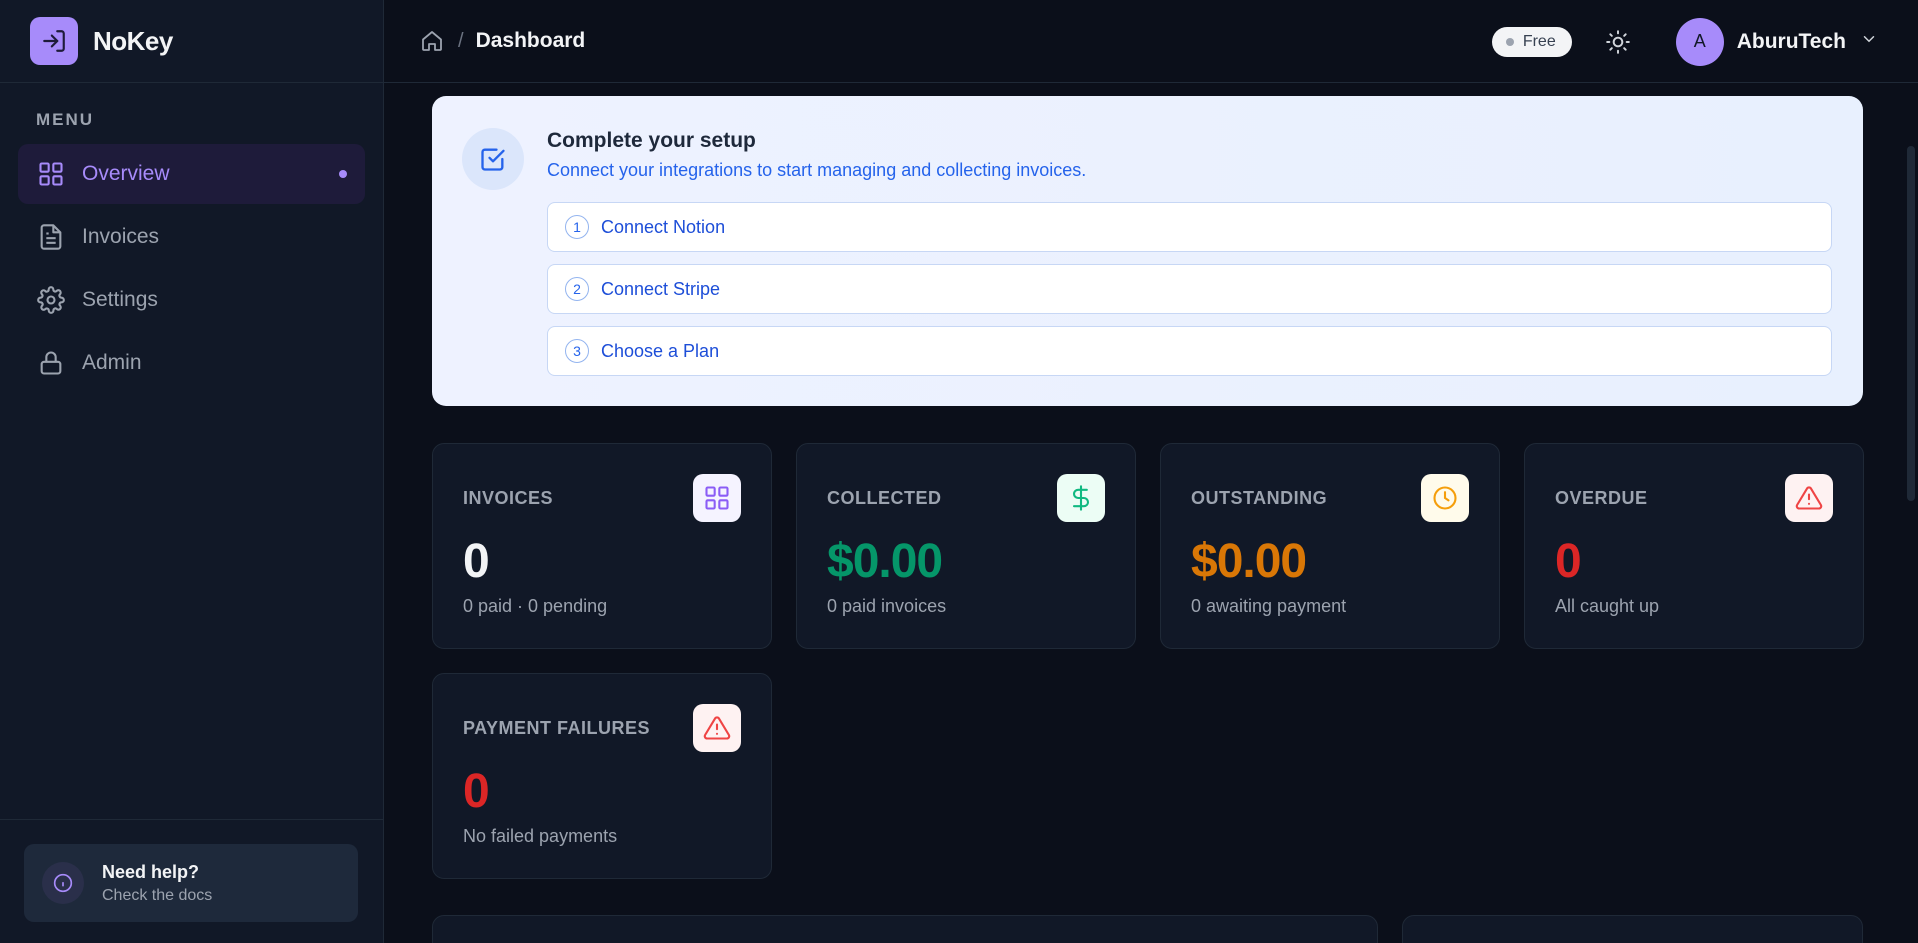  What do you see at coordinates (530, 40) in the screenshot?
I see `page-title: Dashboard` at bounding box center [530, 40].